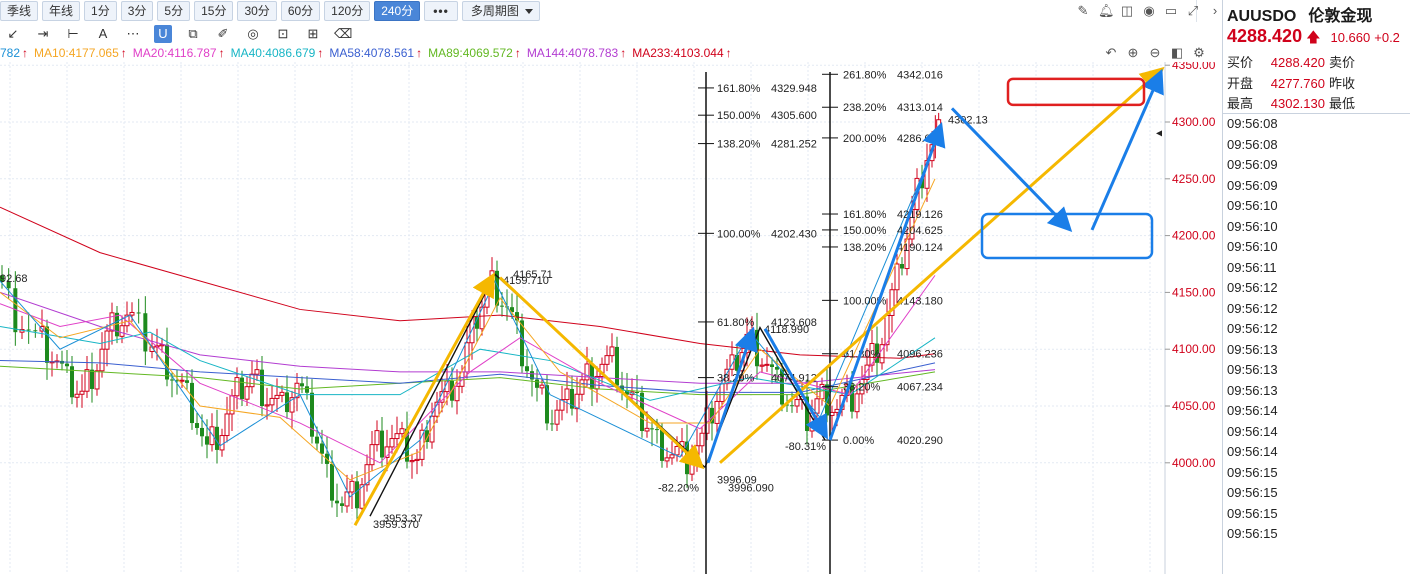 This screenshot has height=577, width=1410. Describe the element at coordinates (277, 53) in the screenshot. I see `ma-value: MA40:4086.679 ↑` at that location.